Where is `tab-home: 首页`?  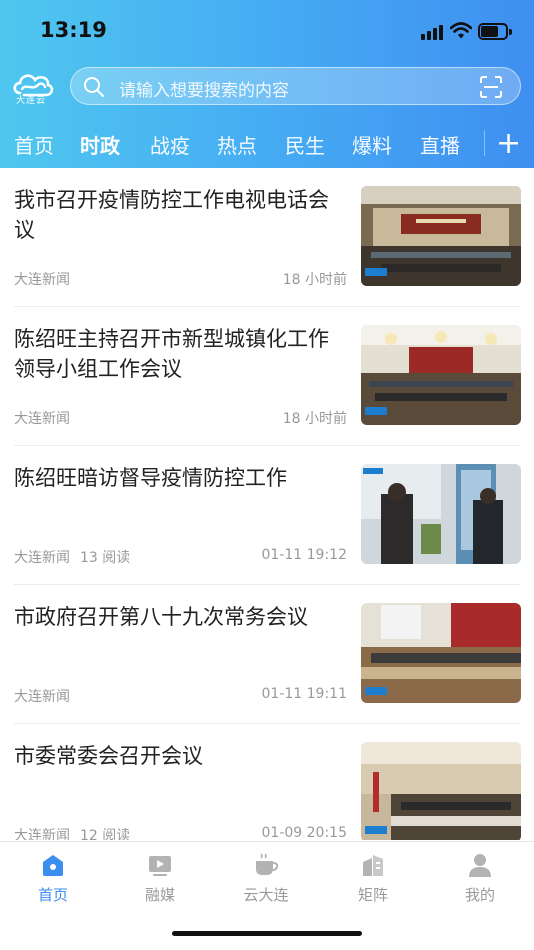 tab-home: 首页 is located at coordinates (34, 144).